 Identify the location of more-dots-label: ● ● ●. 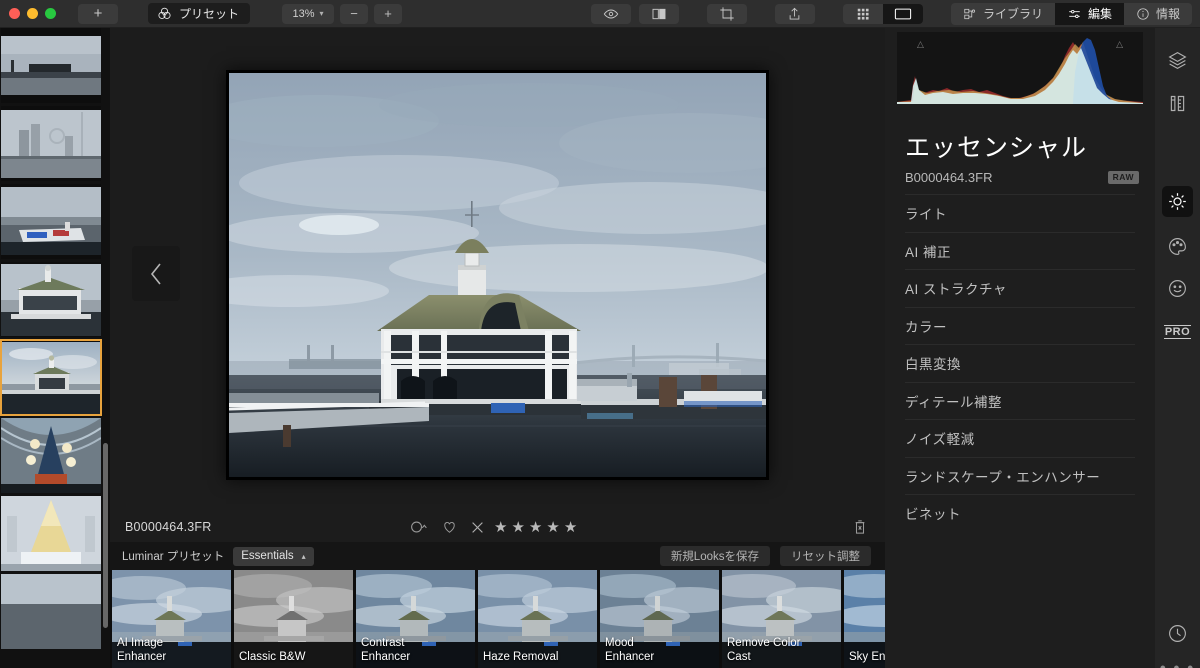
(1177, 665).